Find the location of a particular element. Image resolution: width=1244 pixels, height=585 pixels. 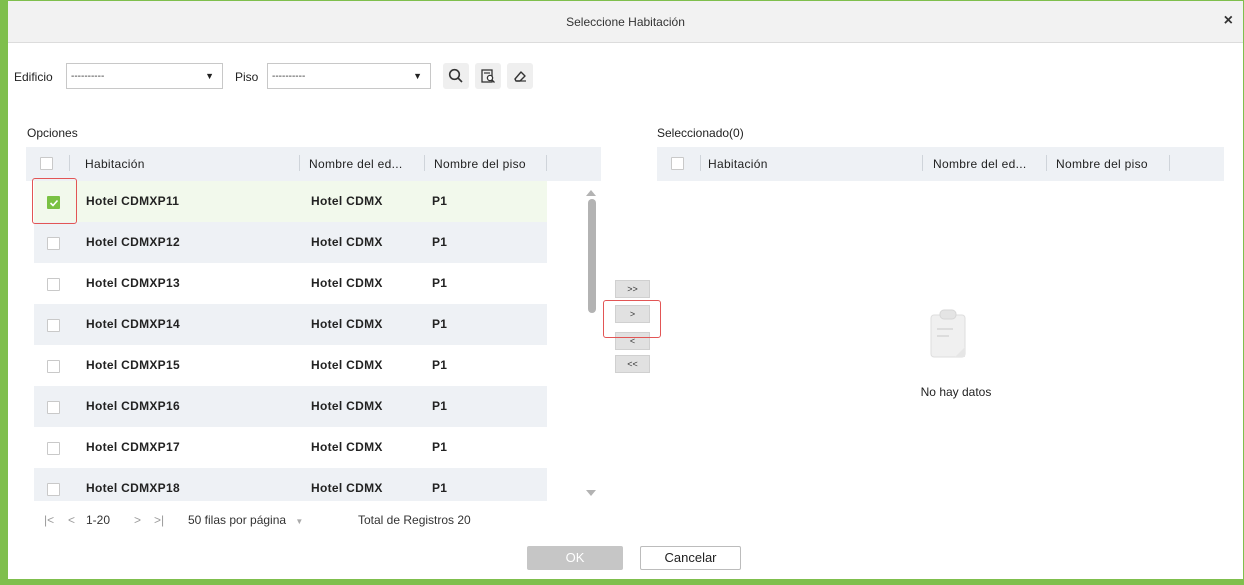

advanced-search-button is located at coordinates (488, 76).